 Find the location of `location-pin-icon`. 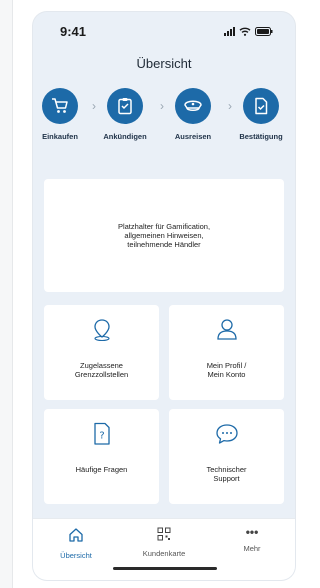

location-pin-icon is located at coordinates (101, 330).